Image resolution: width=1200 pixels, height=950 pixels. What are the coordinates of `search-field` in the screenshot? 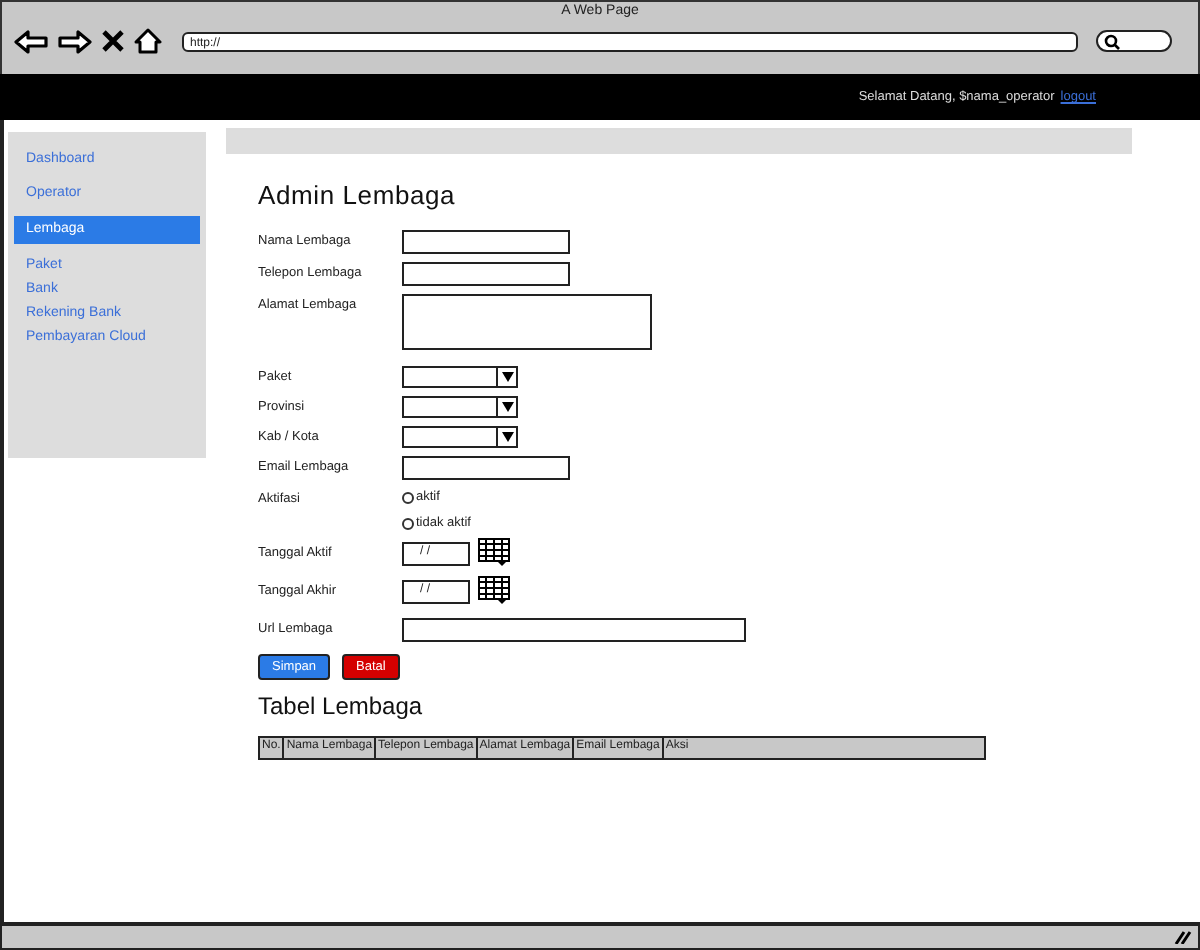 It's located at (1134, 41).